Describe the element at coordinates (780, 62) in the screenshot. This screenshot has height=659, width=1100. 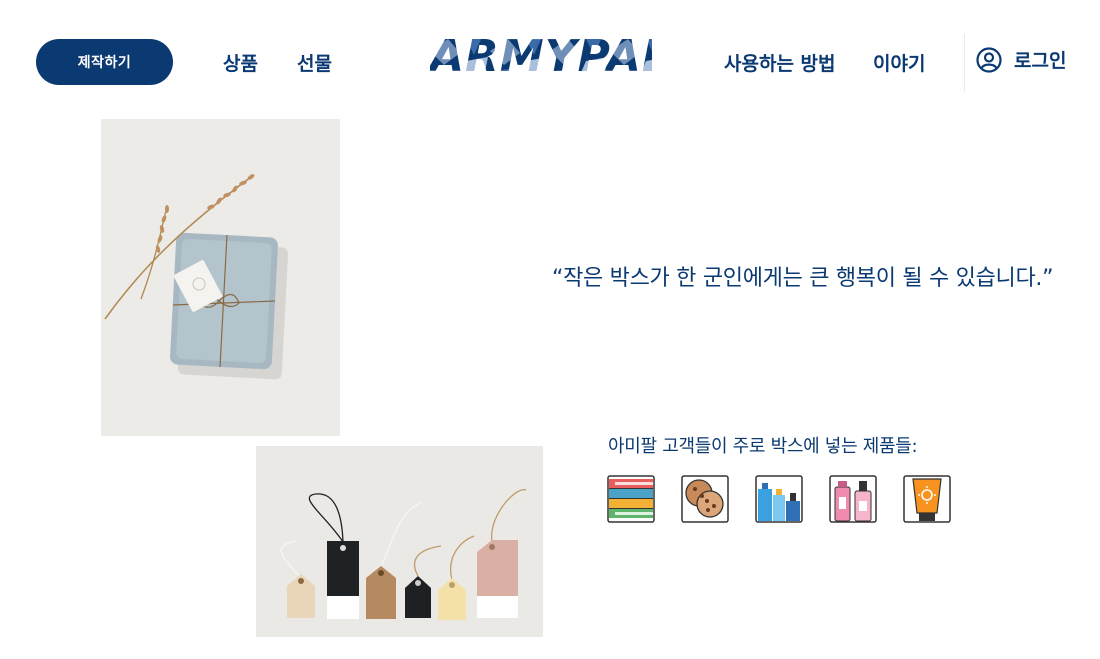
I see `nav-how-to-use: 사용하는 방법` at that location.